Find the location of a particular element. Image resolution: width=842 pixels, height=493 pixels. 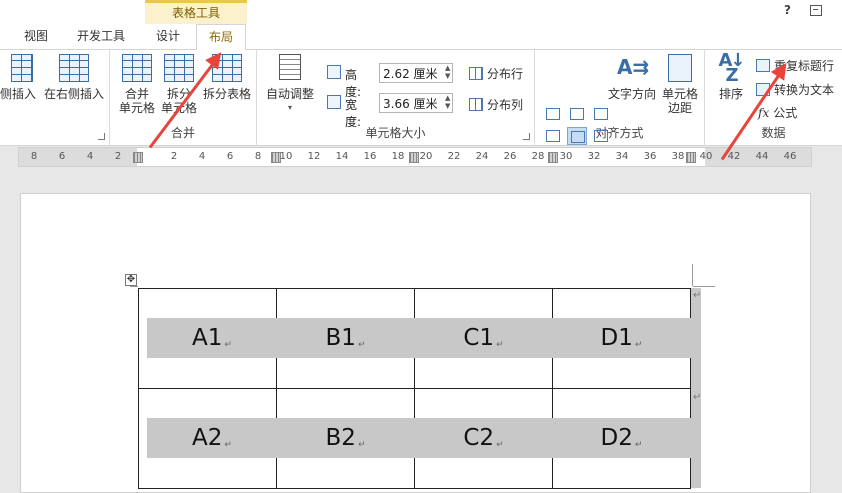

table-cell: C1 ↵ is located at coordinates (483, 338).